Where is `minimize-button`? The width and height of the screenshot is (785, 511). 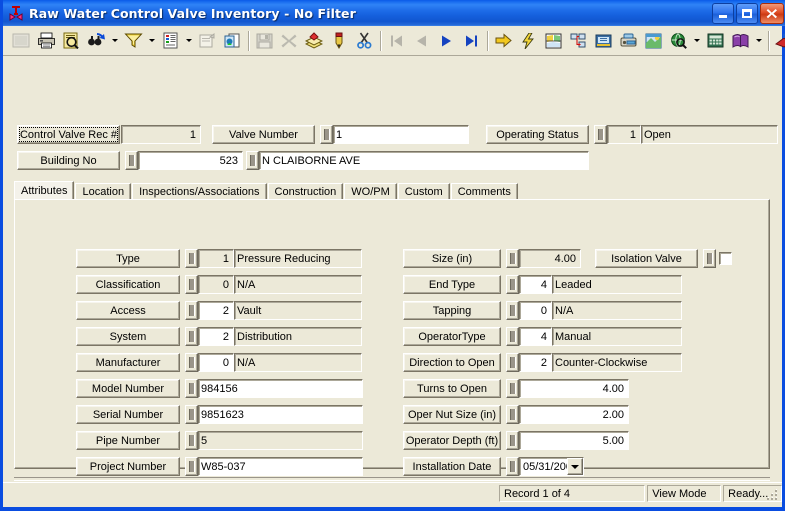
minimize-button is located at coordinates (723, 13).